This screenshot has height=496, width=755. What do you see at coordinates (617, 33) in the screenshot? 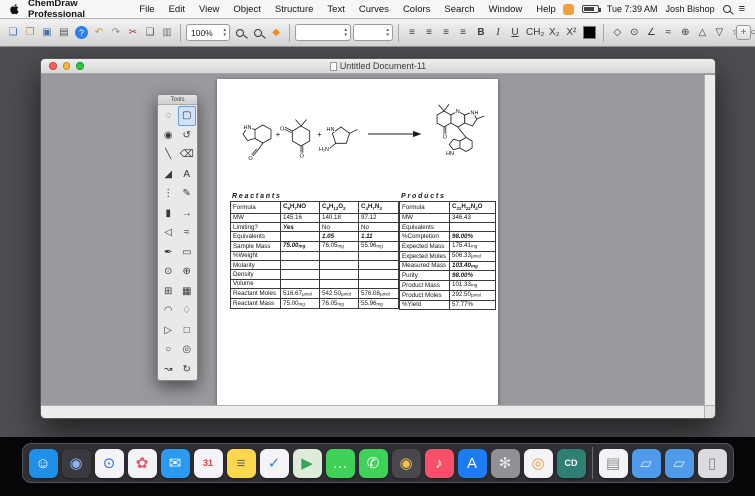
I see `clean-structure-button: ◇` at bounding box center [617, 33].